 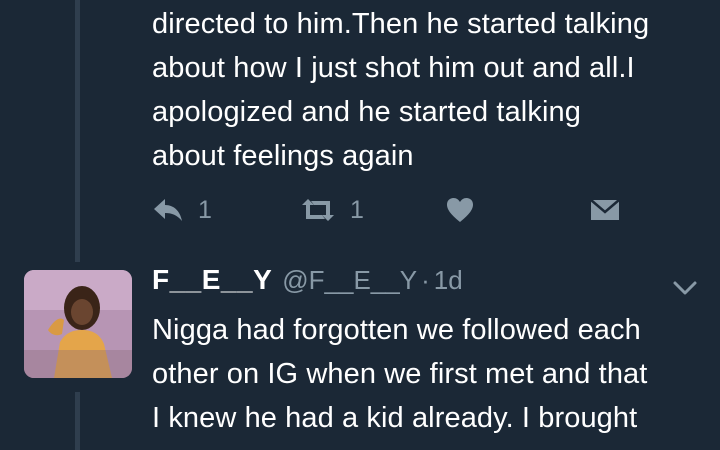 I want to click on avatar-photo, so click(x=78, y=324).